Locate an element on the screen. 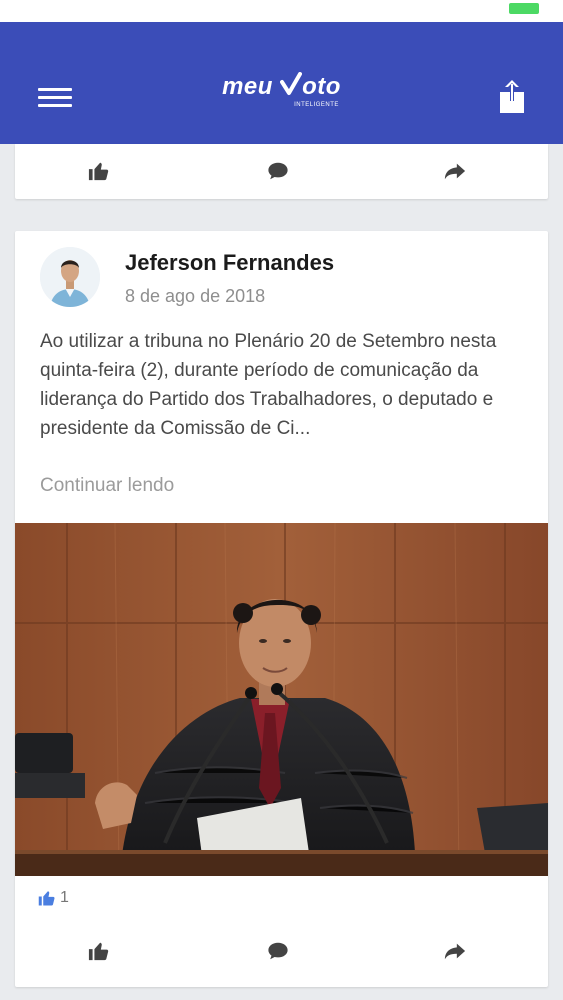 Image resolution: width=563 pixels, height=1000 pixels. continue-reading-link: Continuar lendo is located at coordinates (107, 486).